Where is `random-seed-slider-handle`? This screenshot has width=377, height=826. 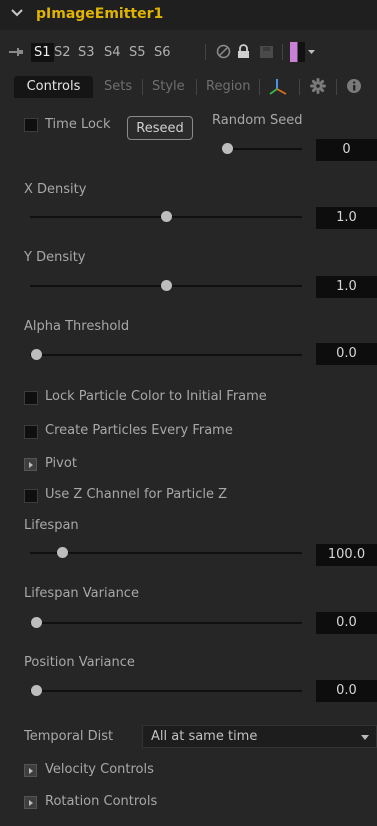
random-seed-slider-handle is located at coordinates (227, 148).